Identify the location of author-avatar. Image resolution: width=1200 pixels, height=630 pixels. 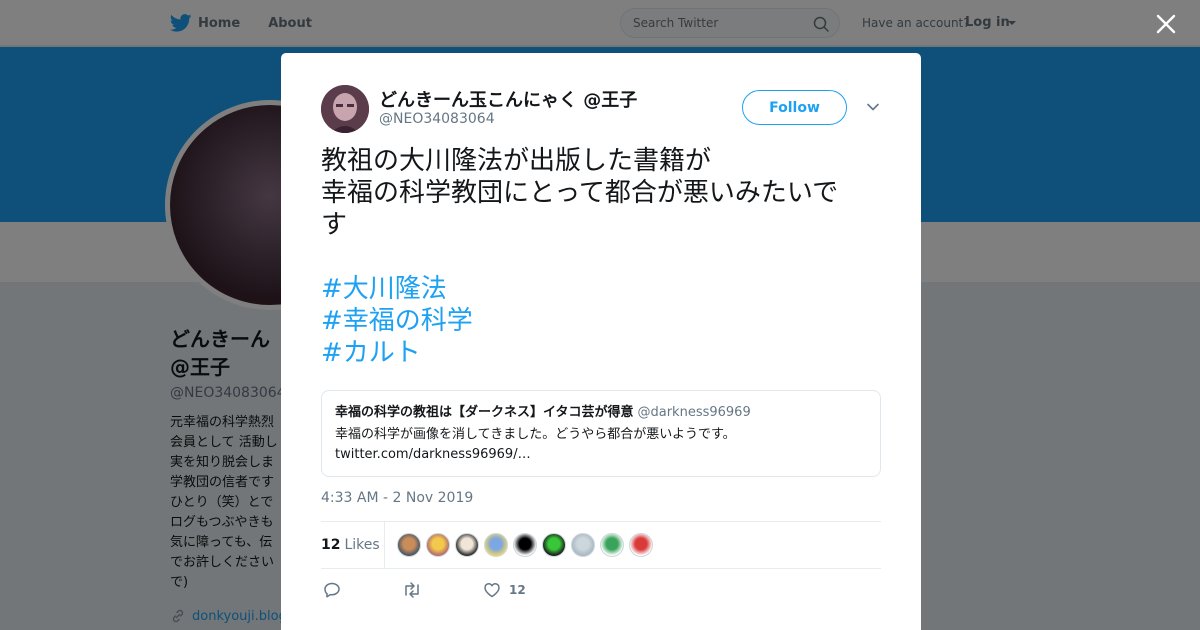
(345, 109).